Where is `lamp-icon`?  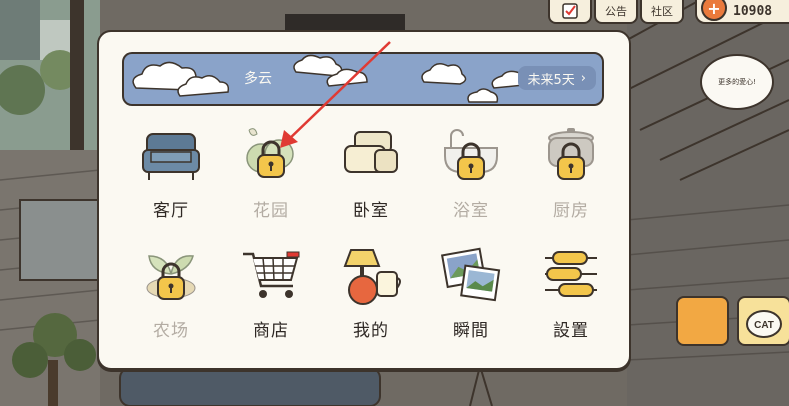 lamp-icon is located at coordinates (372, 277).